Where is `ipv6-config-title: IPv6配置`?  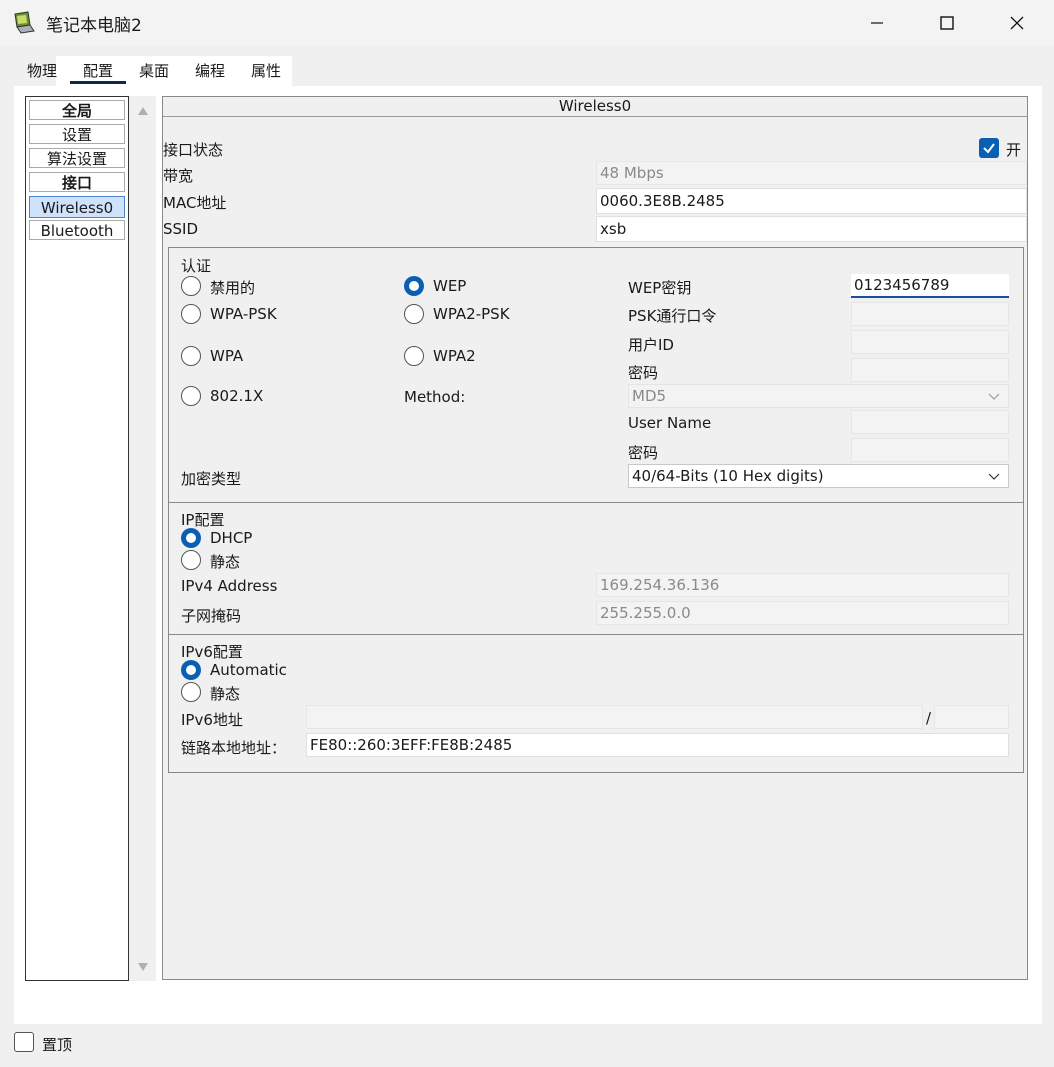 ipv6-config-title: IPv6配置 is located at coordinates (212, 652).